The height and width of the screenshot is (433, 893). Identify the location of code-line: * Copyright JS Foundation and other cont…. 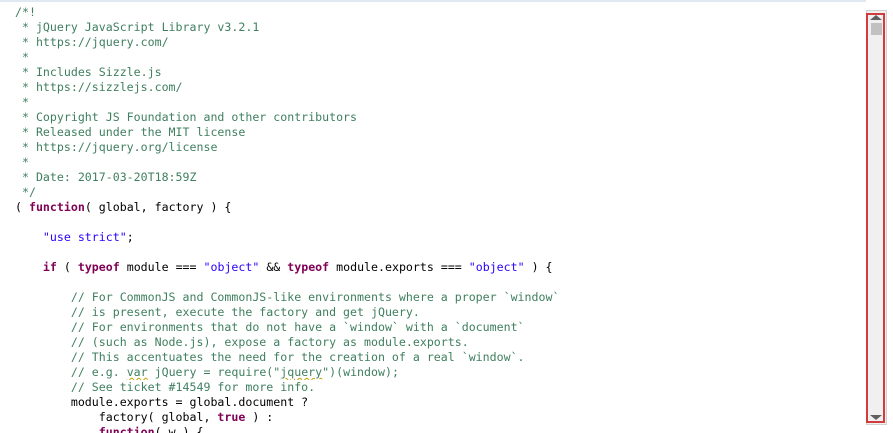
(439, 117).